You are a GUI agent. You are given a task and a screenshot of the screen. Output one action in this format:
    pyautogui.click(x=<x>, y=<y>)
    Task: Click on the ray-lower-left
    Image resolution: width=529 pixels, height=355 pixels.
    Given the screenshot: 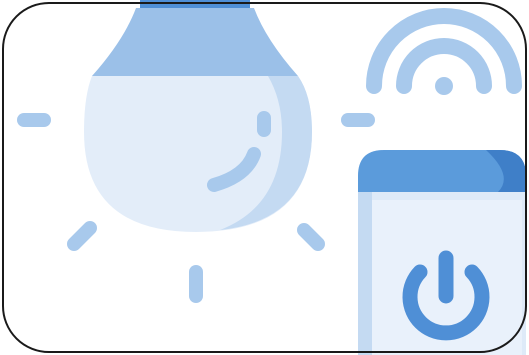 What is the action you would take?
    pyautogui.click(x=82, y=236)
    